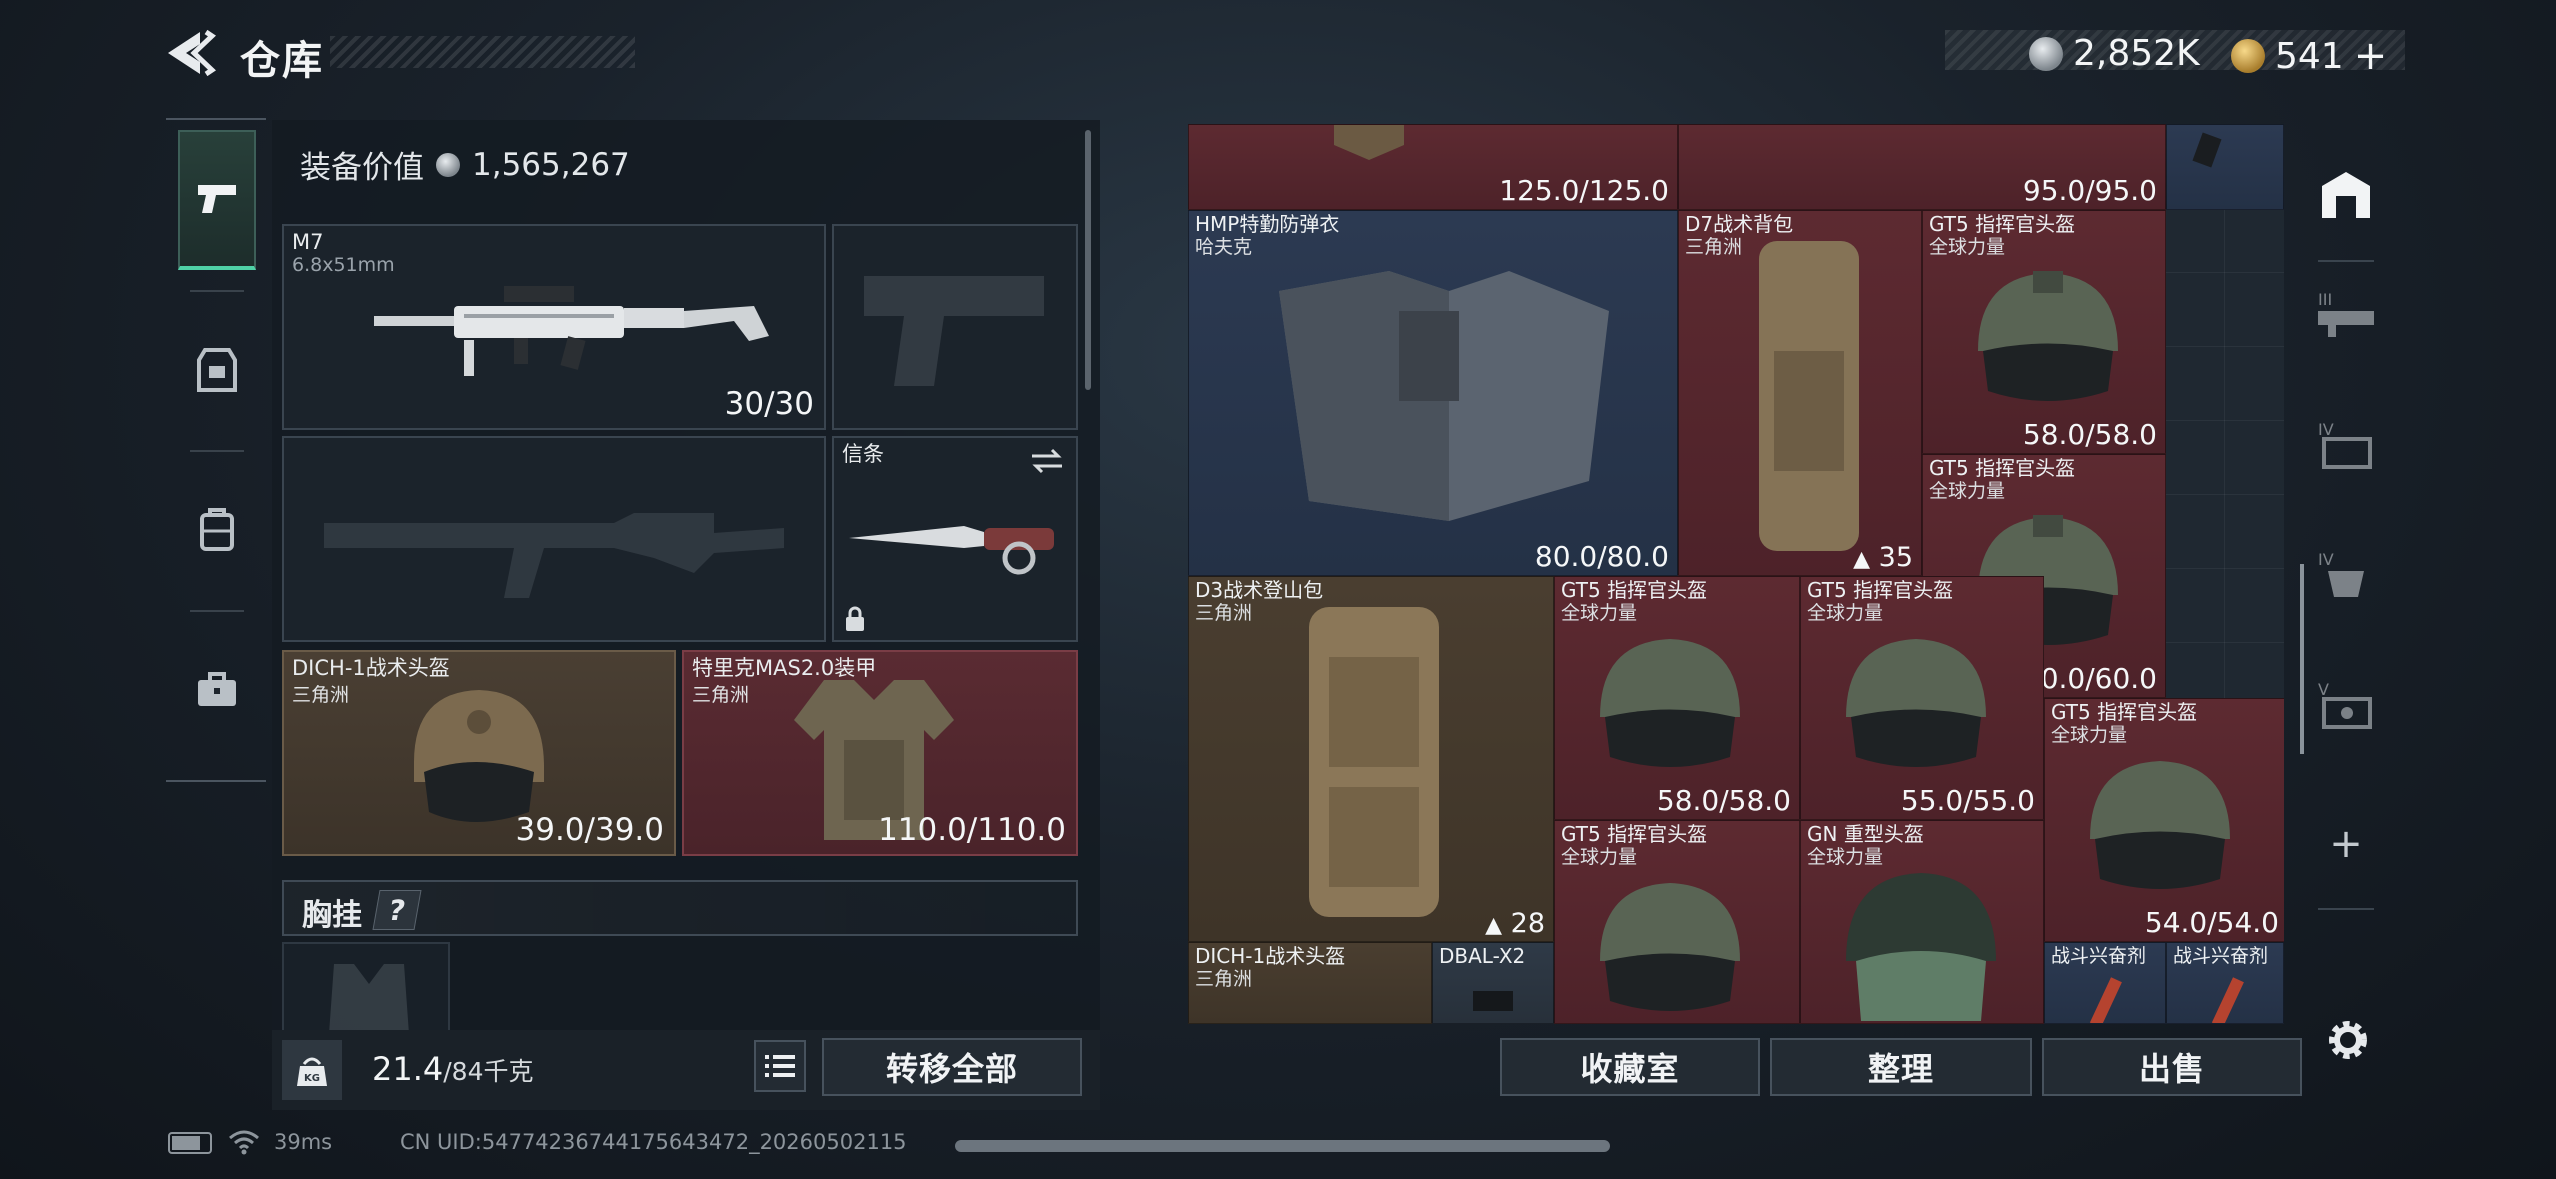  Describe the element at coordinates (488, 1071) in the screenshot. I see `weight-max: /84千克` at that location.